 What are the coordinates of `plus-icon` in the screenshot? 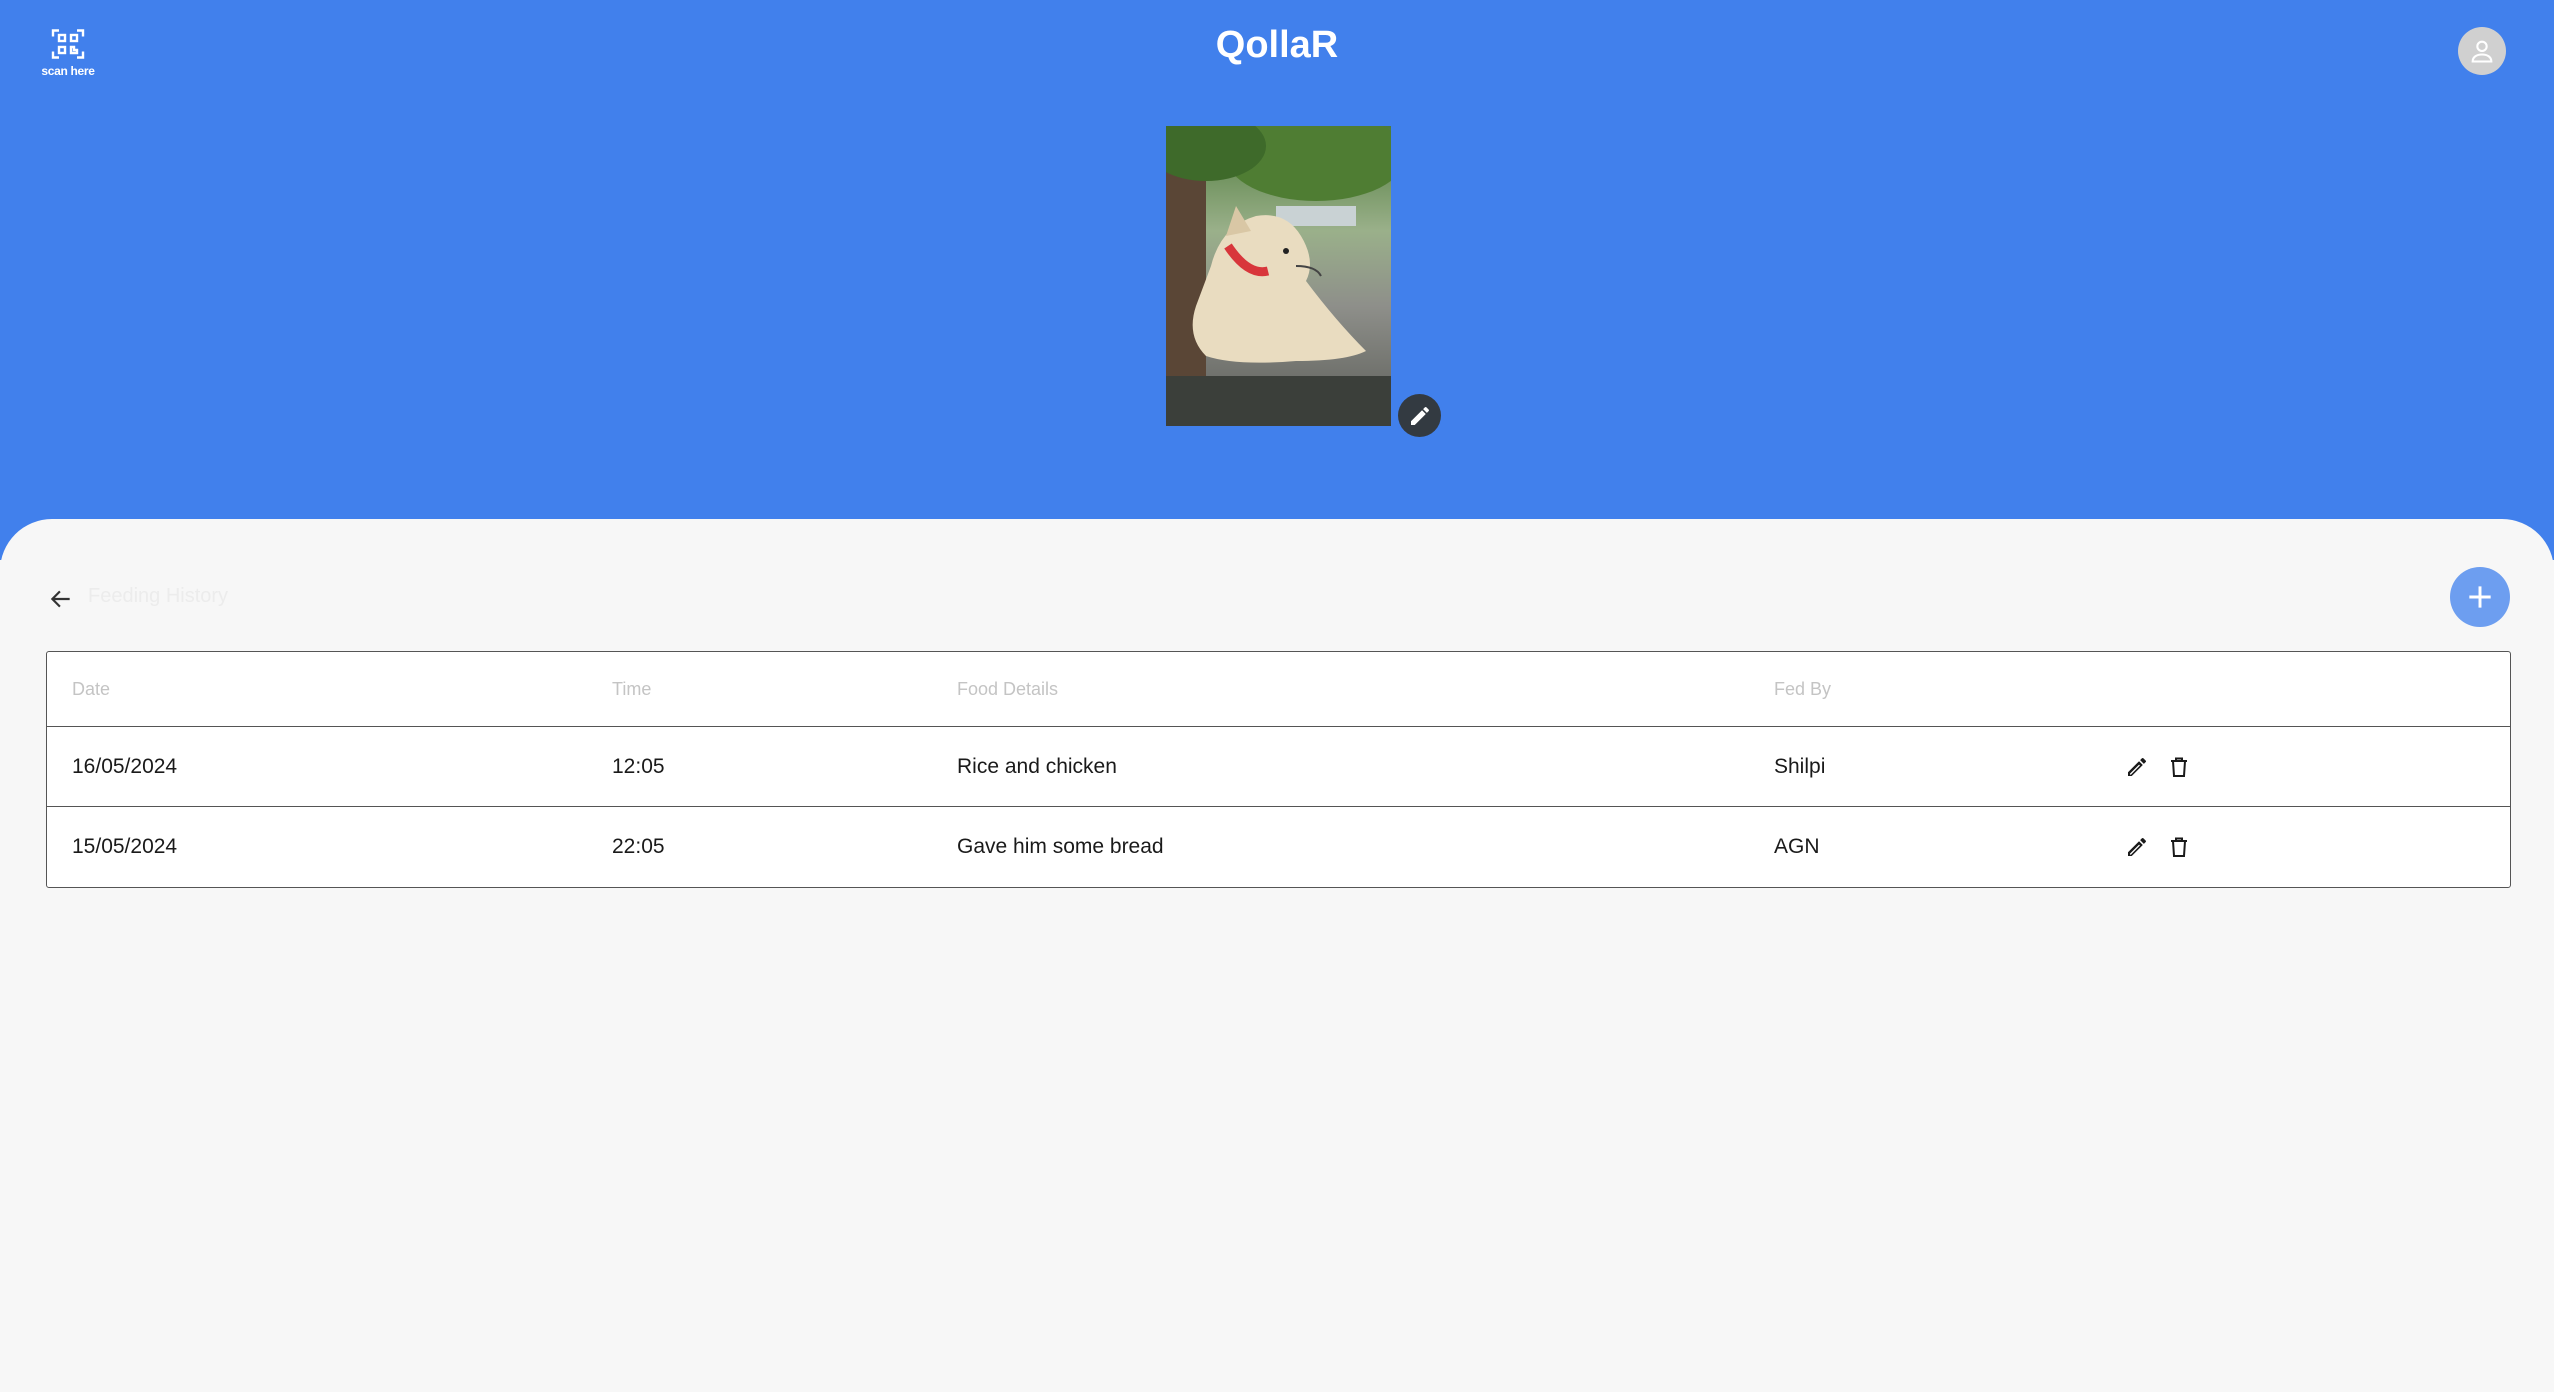 It's located at (2480, 597).